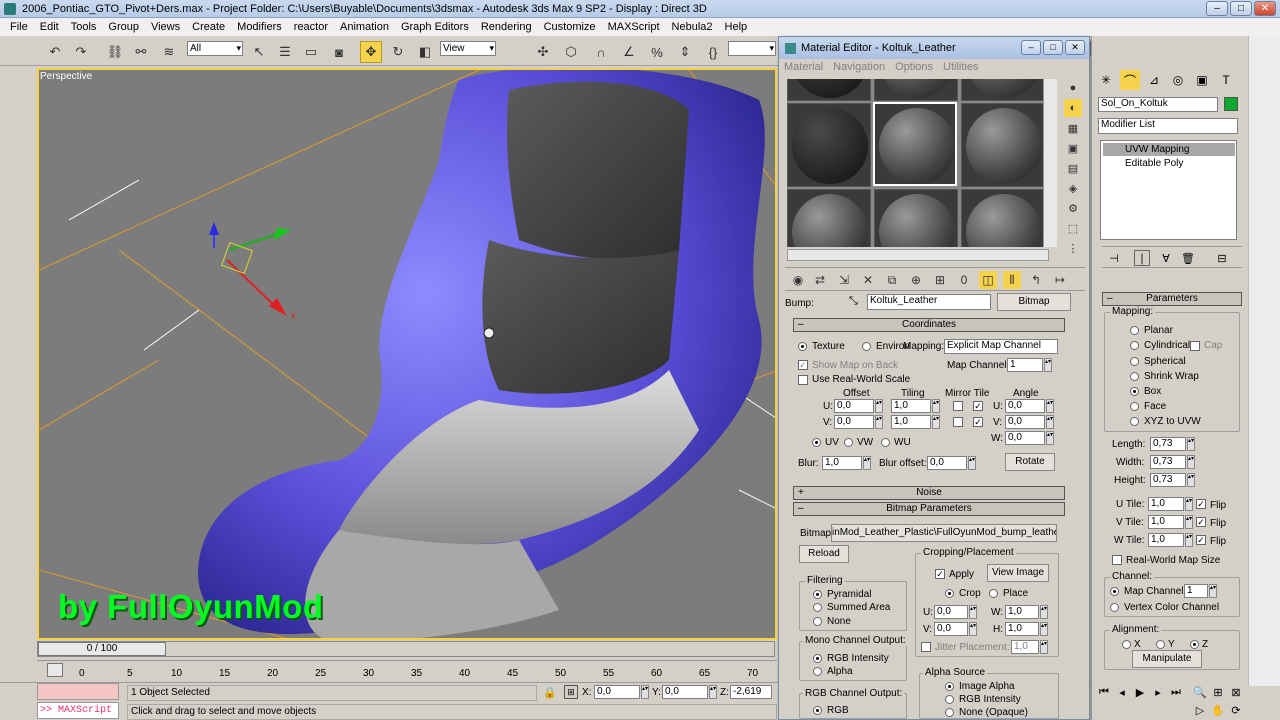  What do you see at coordinates (1201, 522) in the screenshot?
I see `v-flip-checkbox: ✓` at bounding box center [1201, 522].